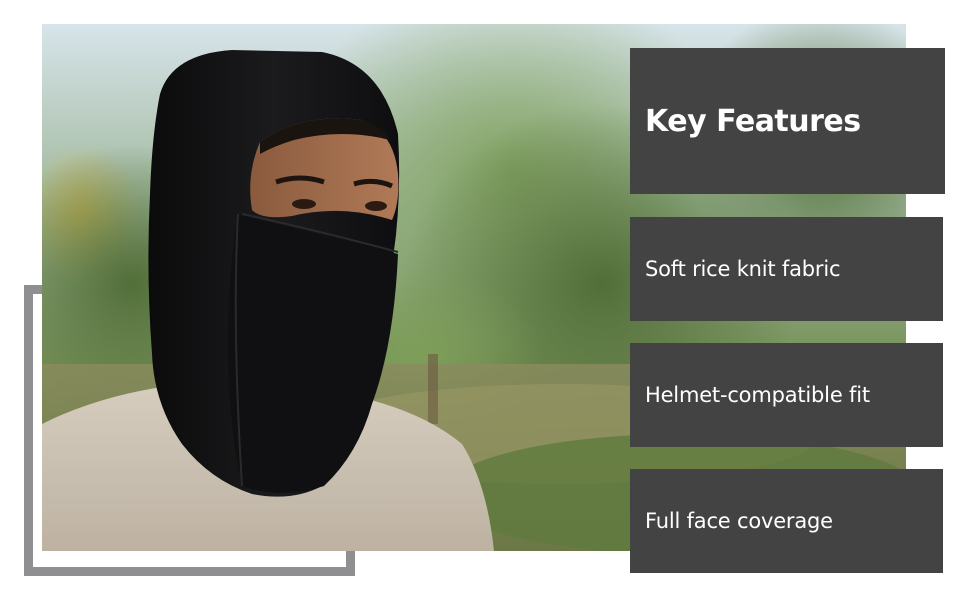  I want to click on key-features-heading: Key Features, so click(787, 121).